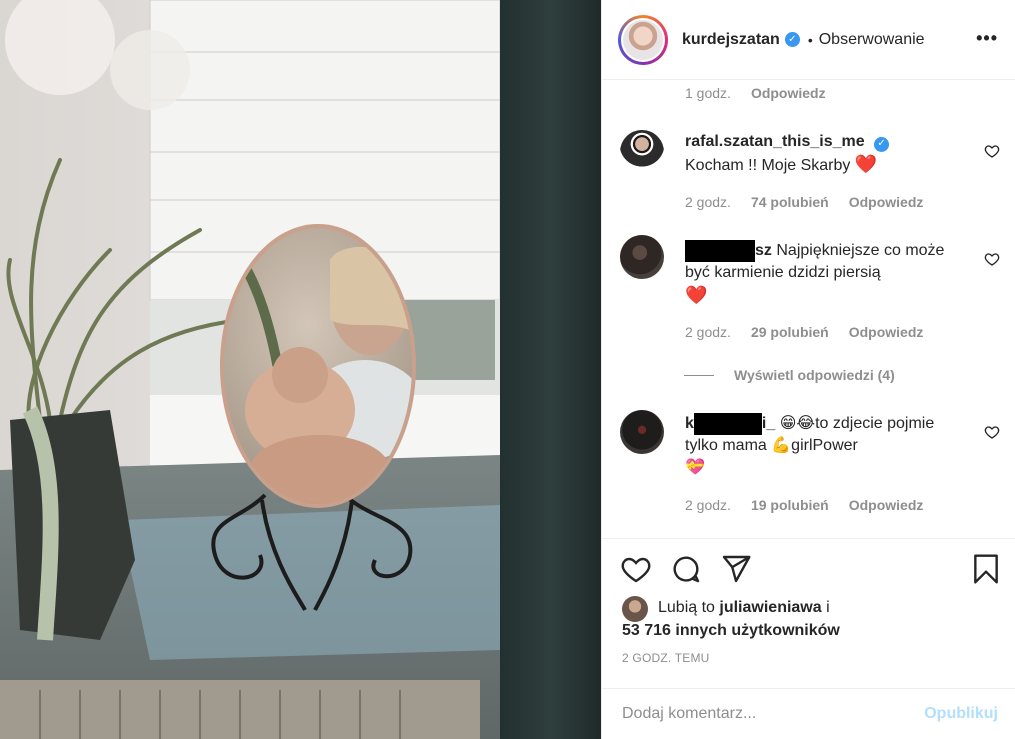 The image size is (1015, 739). I want to click on author-avatar, so click(643, 39).